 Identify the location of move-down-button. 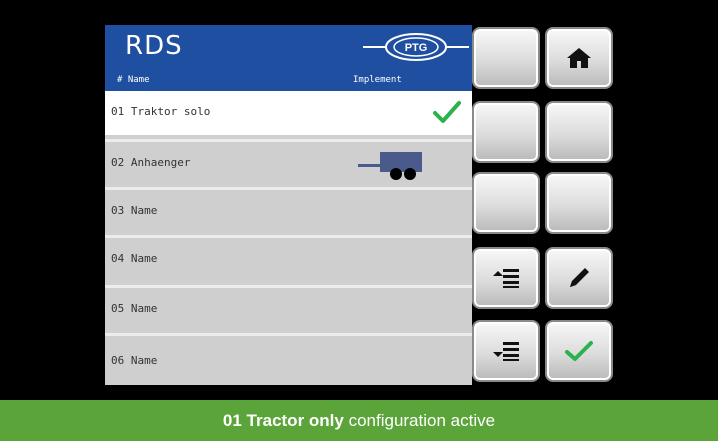
(506, 351).